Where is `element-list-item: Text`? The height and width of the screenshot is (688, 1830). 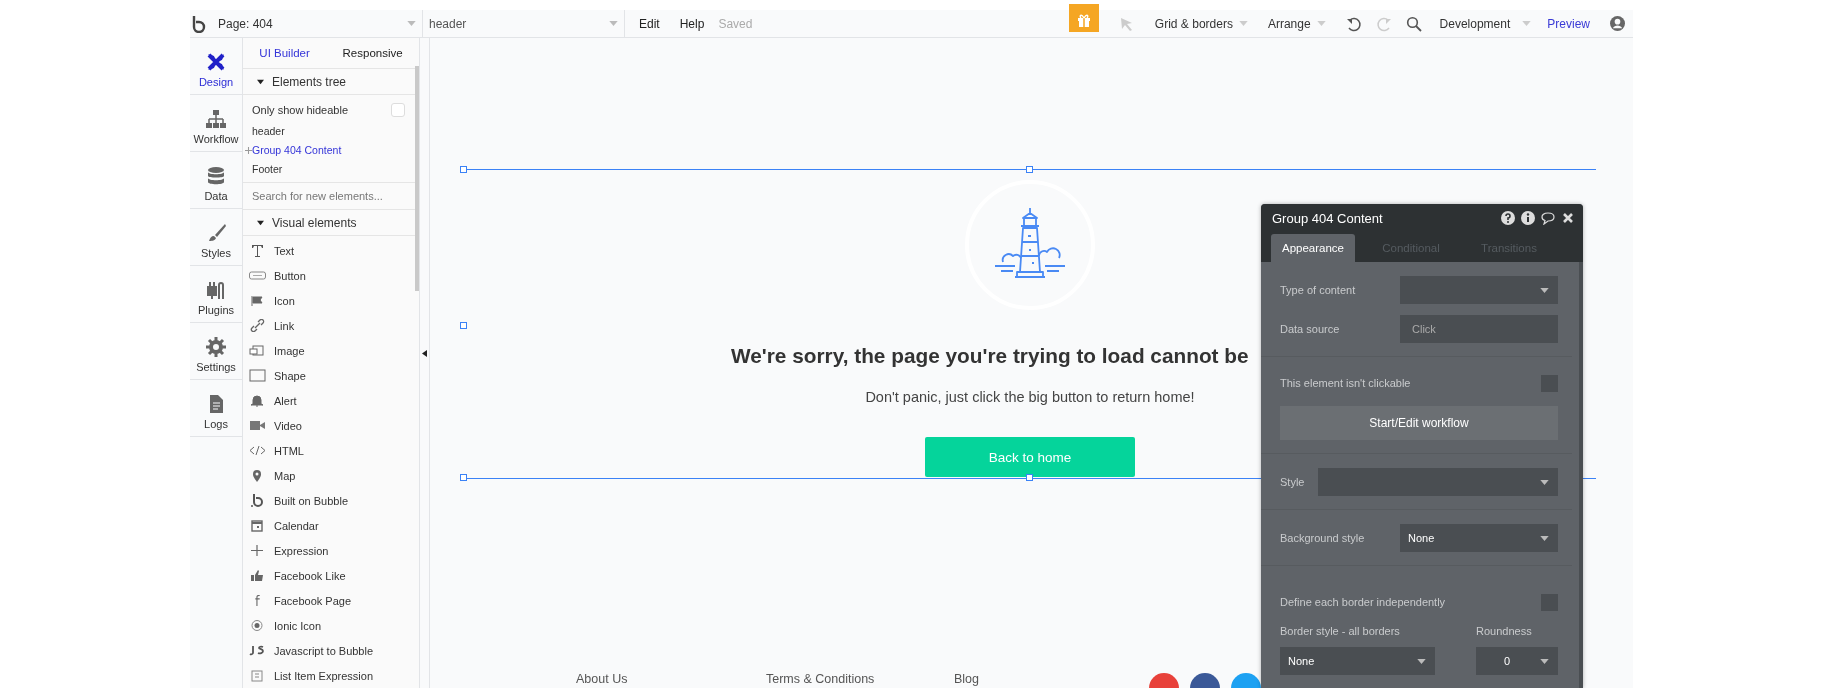 element-list-item: Text is located at coordinates (334, 250).